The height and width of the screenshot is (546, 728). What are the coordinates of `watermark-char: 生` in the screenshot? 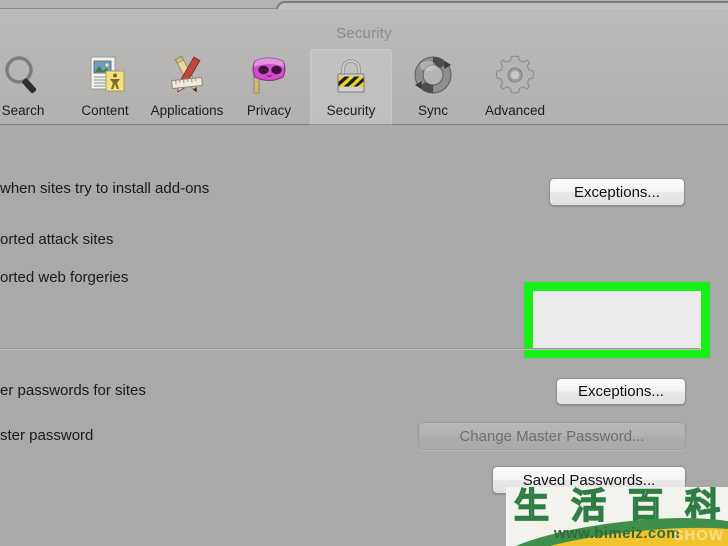 It's located at (531, 507).